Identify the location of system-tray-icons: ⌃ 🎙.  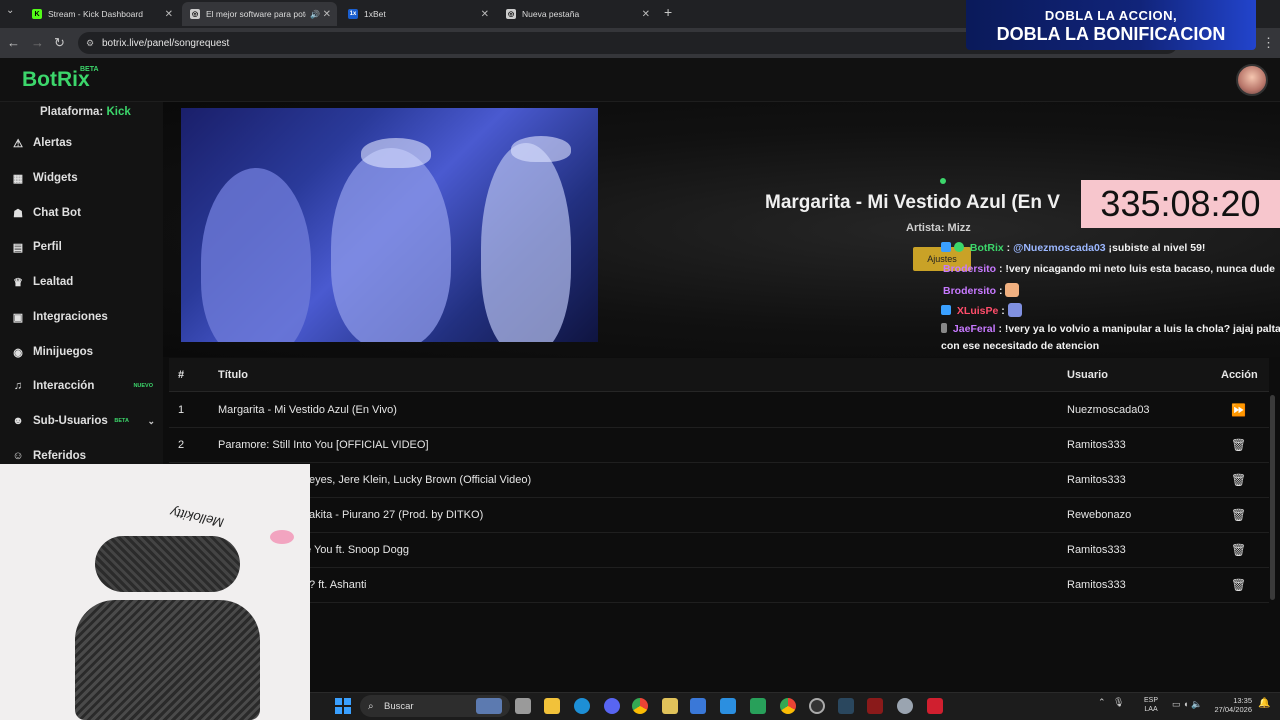
(1111, 702).